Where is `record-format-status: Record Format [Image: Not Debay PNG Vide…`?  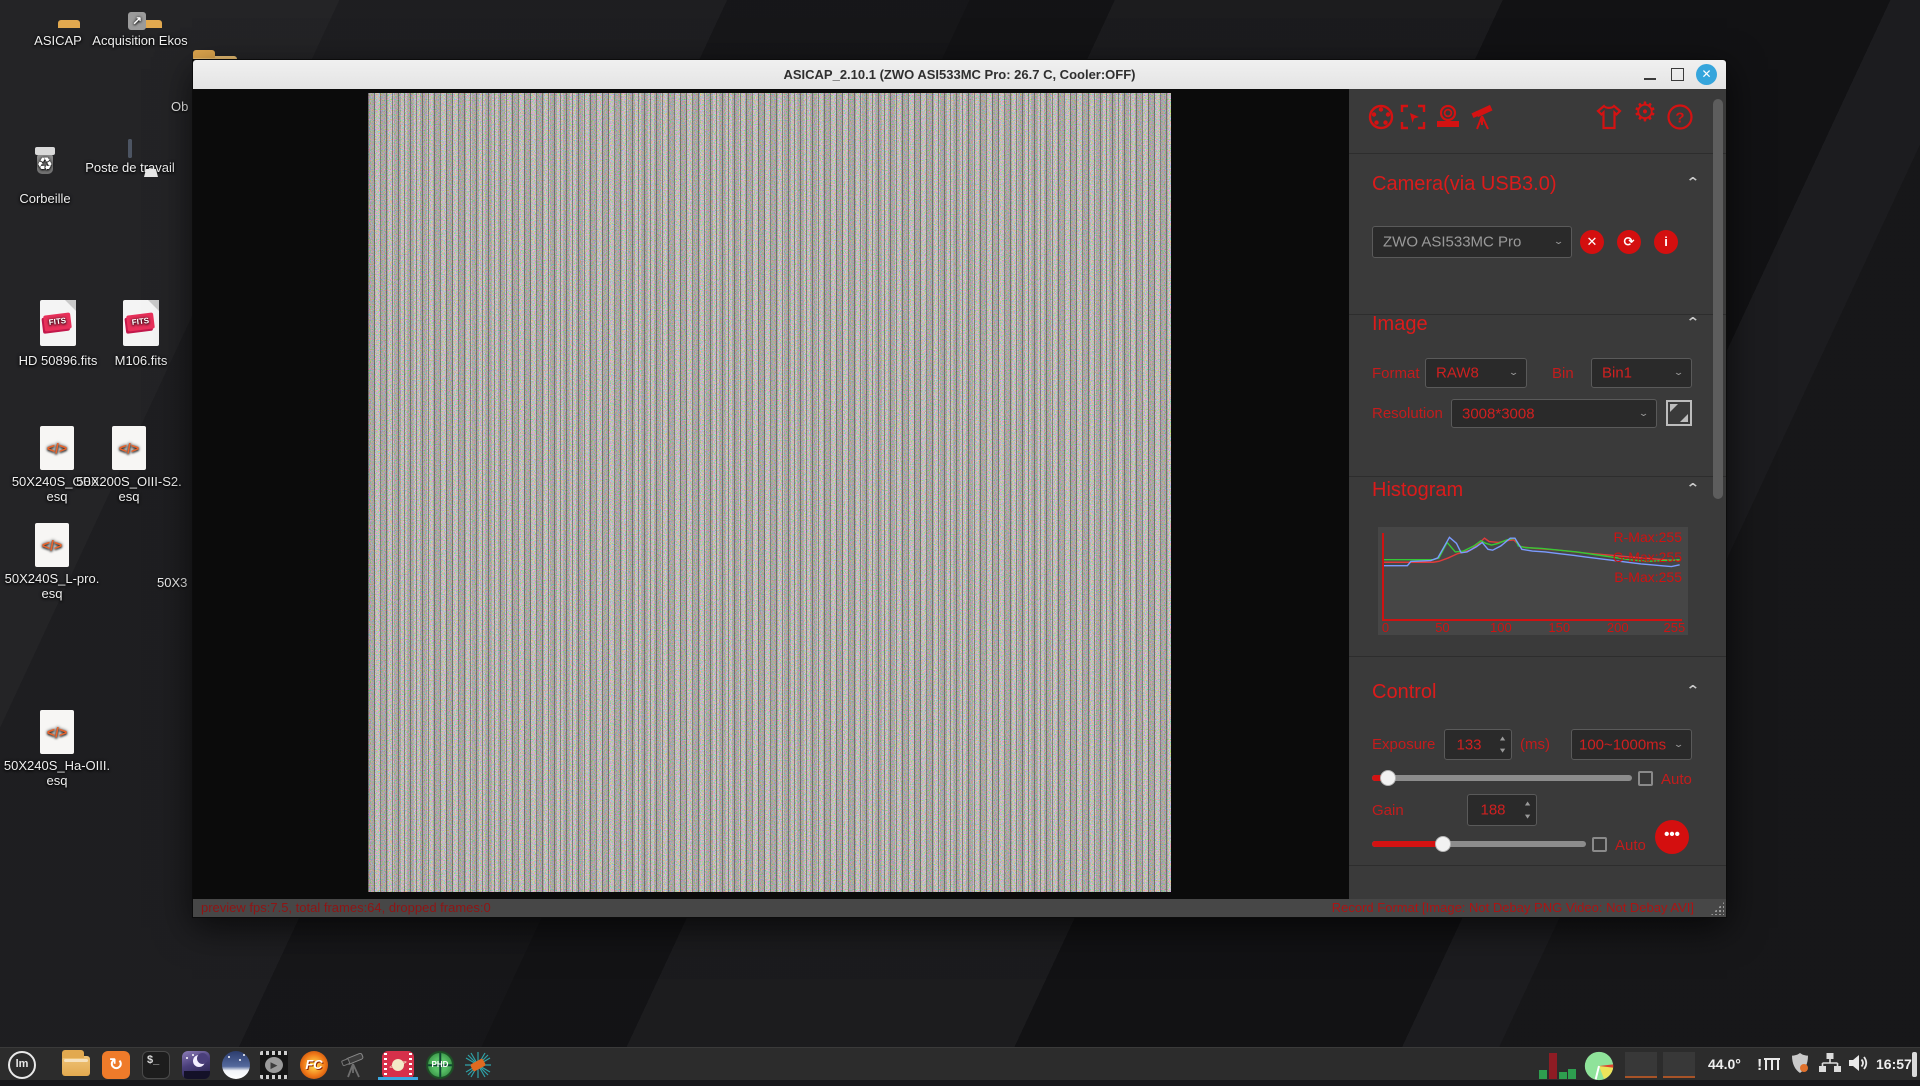
record-format-status: Record Format [Image: Not Debay PNG Vide… is located at coordinates (1513, 908).